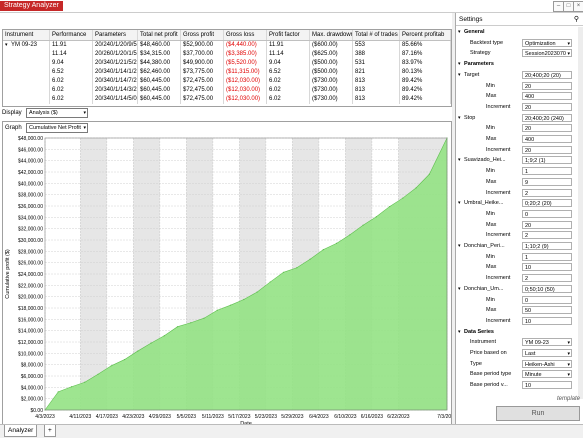 The height and width of the screenshot is (438, 583). I want to click on settings-row: Max 9, so click(519, 182).